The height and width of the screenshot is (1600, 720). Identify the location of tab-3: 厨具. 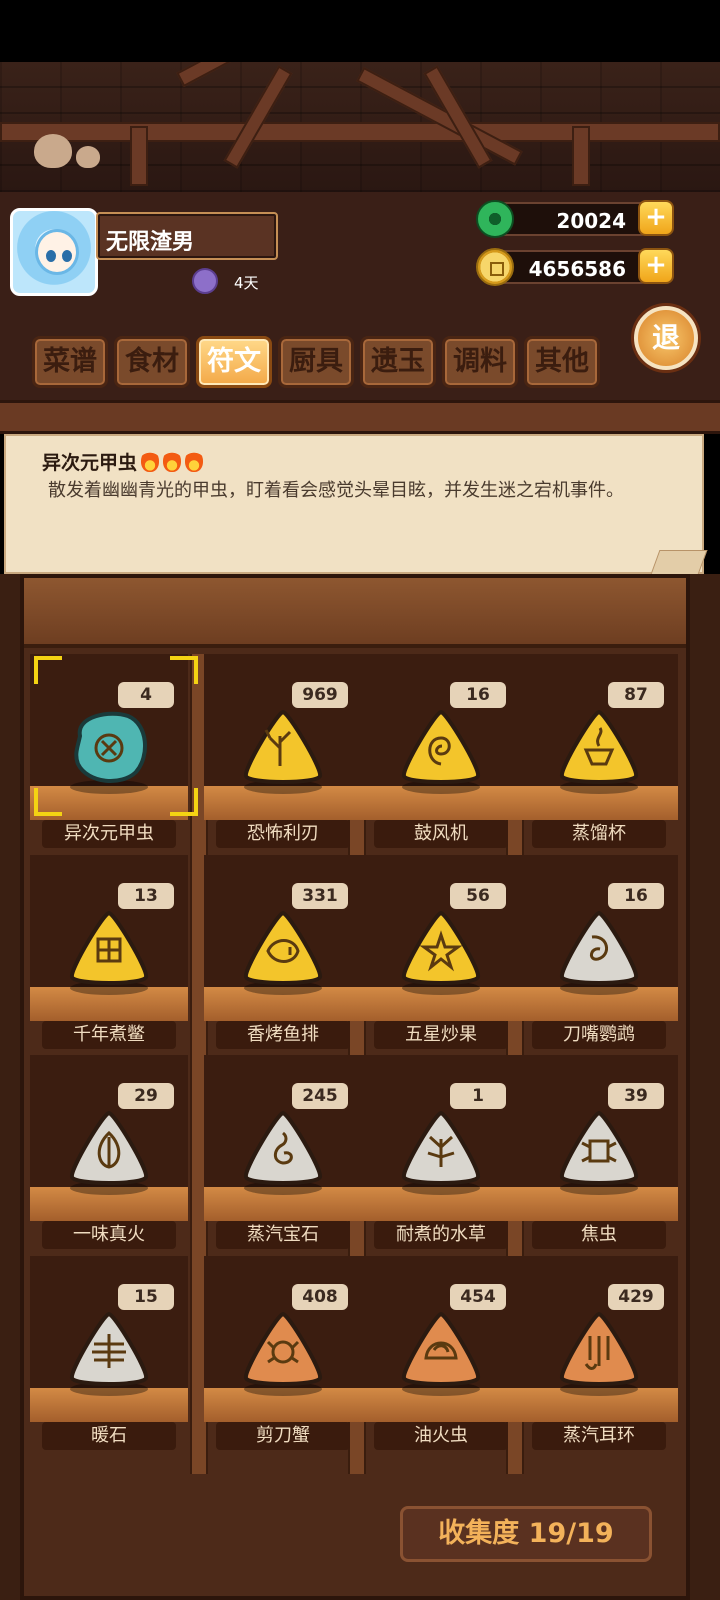
(316, 362).